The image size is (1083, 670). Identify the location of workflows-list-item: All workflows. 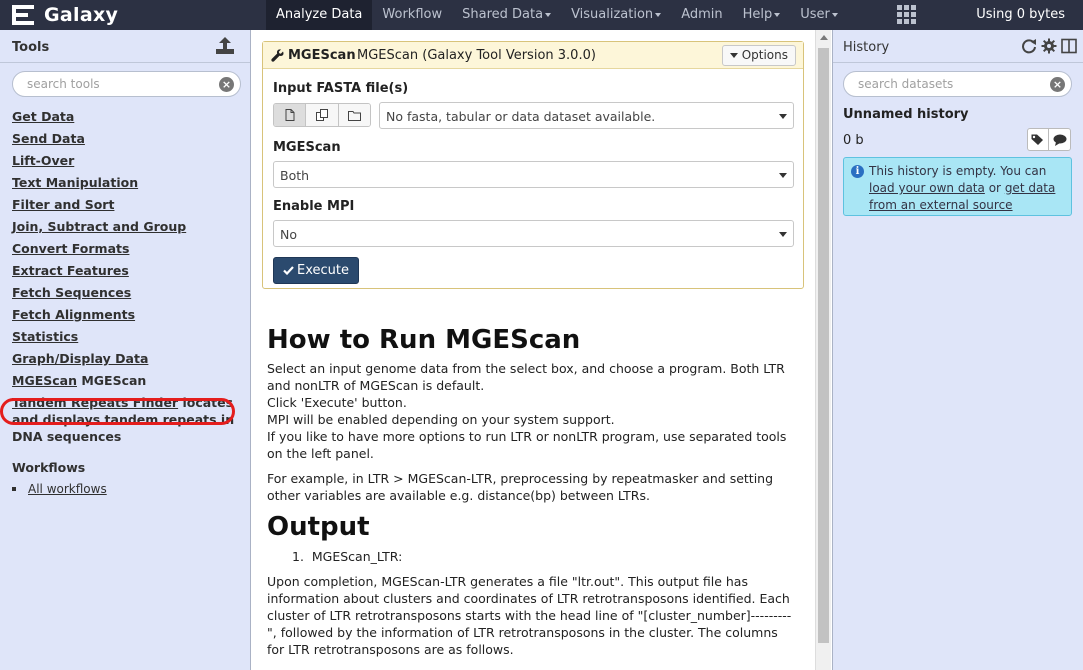
(59, 489).